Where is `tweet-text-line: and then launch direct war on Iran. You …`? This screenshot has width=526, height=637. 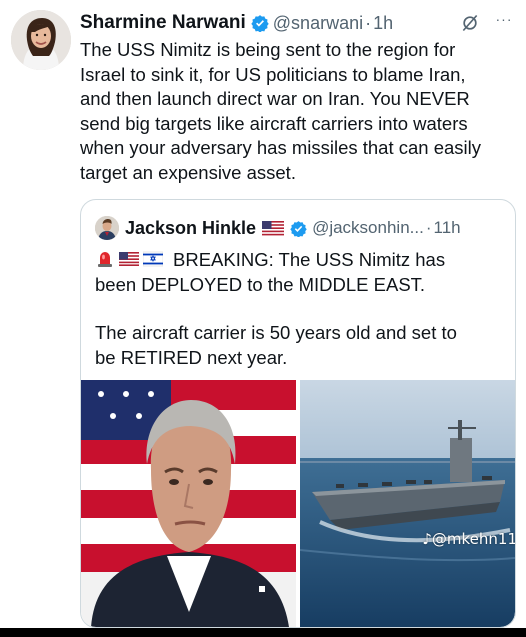 tweet-text-line: and then launch direct war on Iran. You … is located at coordinates (275, 98).